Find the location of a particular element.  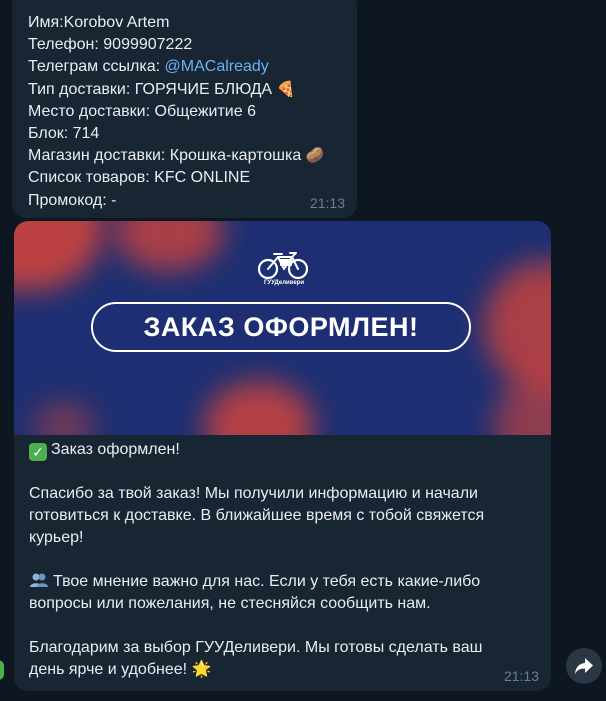

delivery-type-line: Тип доставки: ГОРЯЧИЕ БЛЮДА 🍕 is located at coordinates (184, 90).